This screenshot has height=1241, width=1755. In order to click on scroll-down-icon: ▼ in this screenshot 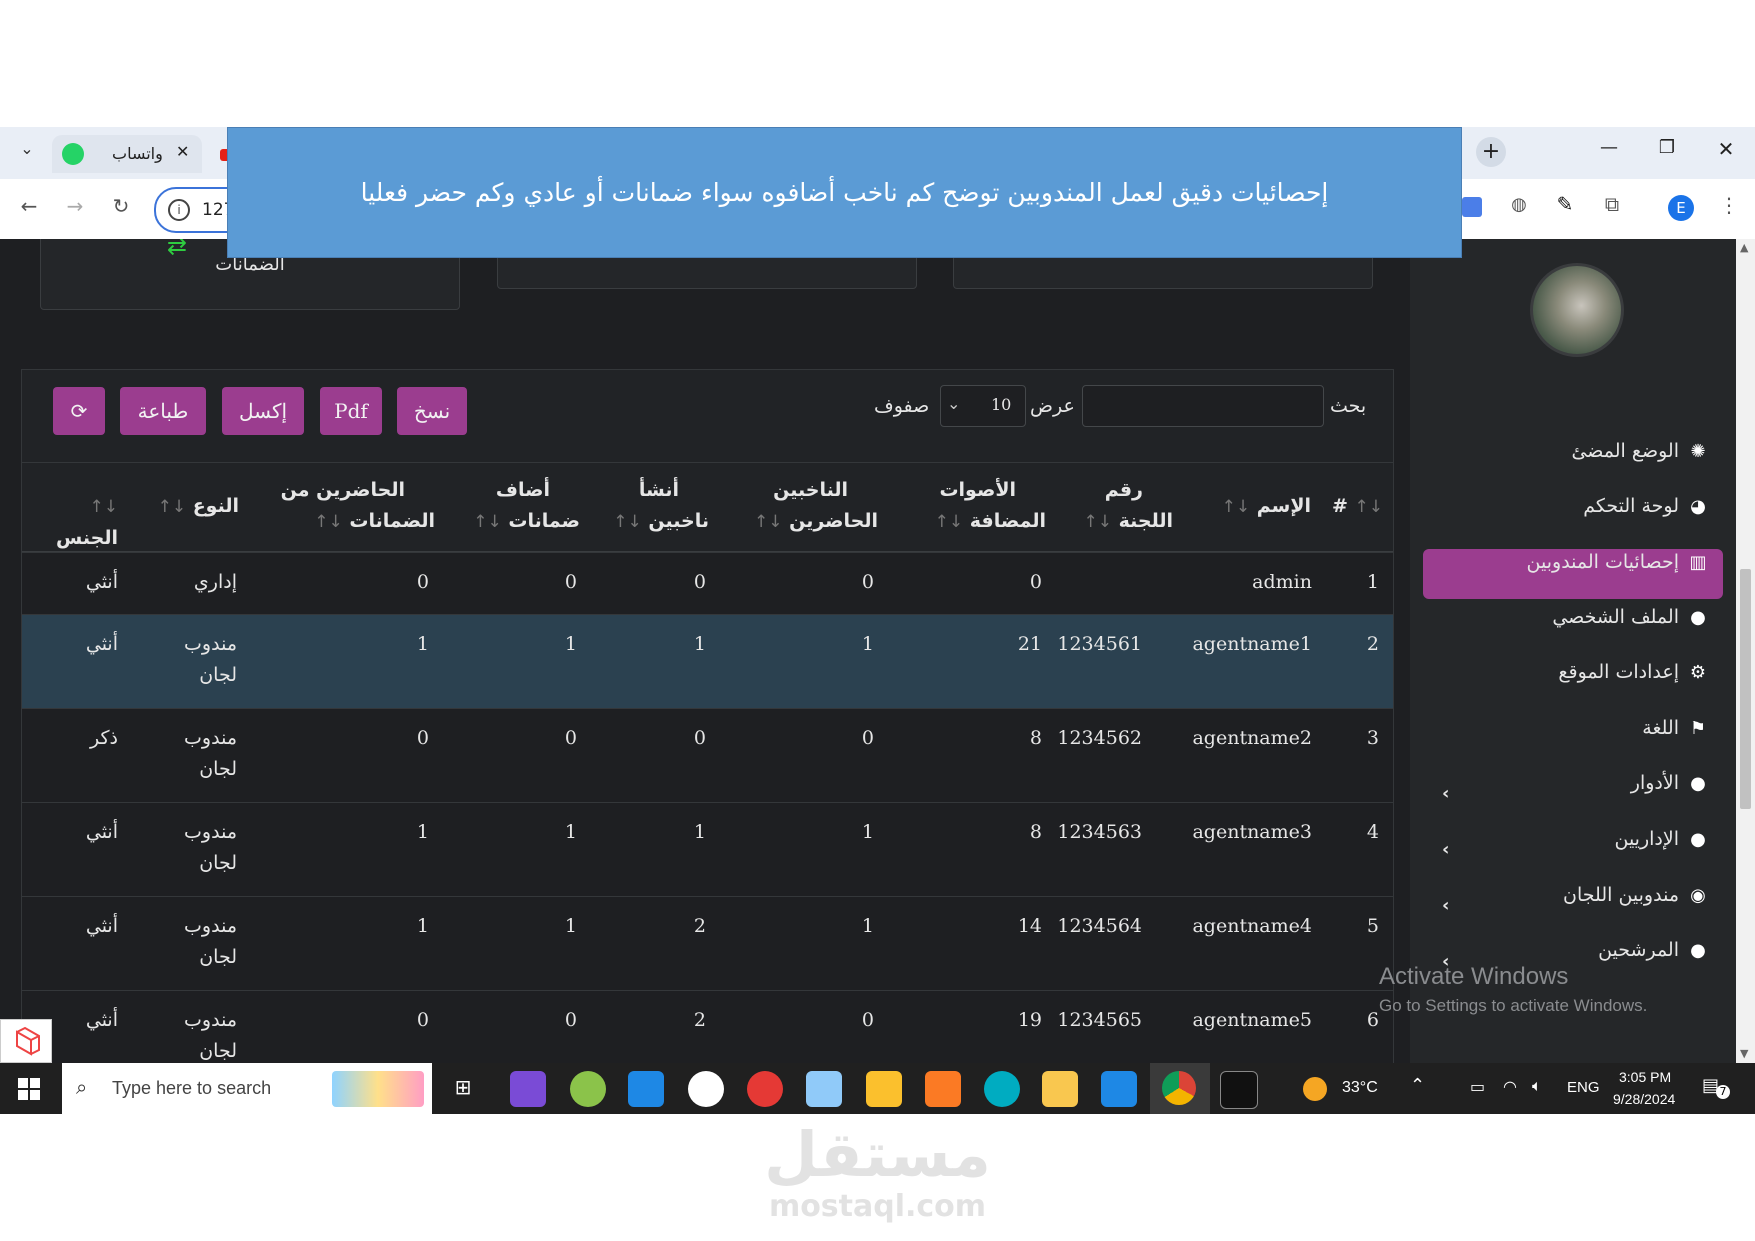, I will do `click(1744, 1053)`.